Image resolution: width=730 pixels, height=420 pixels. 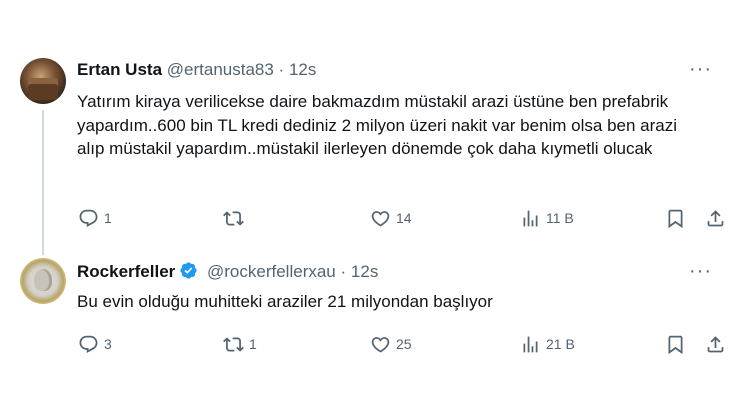 What do you see at coordinates (391, 344) in the screenshot?
I see `like-button: 25` at bounding box center [391, 344].